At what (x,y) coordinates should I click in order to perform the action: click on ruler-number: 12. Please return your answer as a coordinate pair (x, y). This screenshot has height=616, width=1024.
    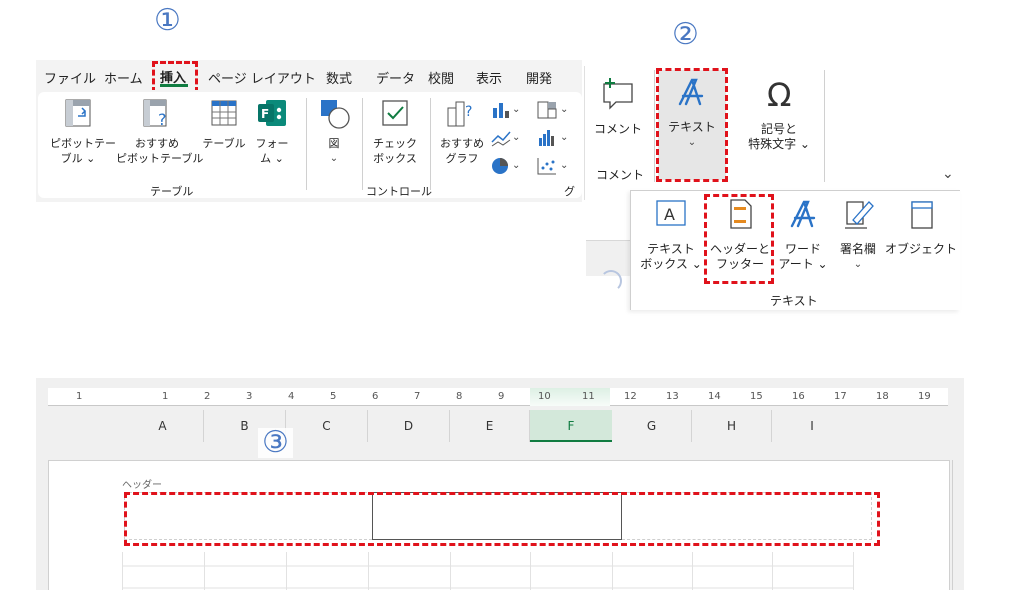
    Looking at the image, I should click on (630, 396).